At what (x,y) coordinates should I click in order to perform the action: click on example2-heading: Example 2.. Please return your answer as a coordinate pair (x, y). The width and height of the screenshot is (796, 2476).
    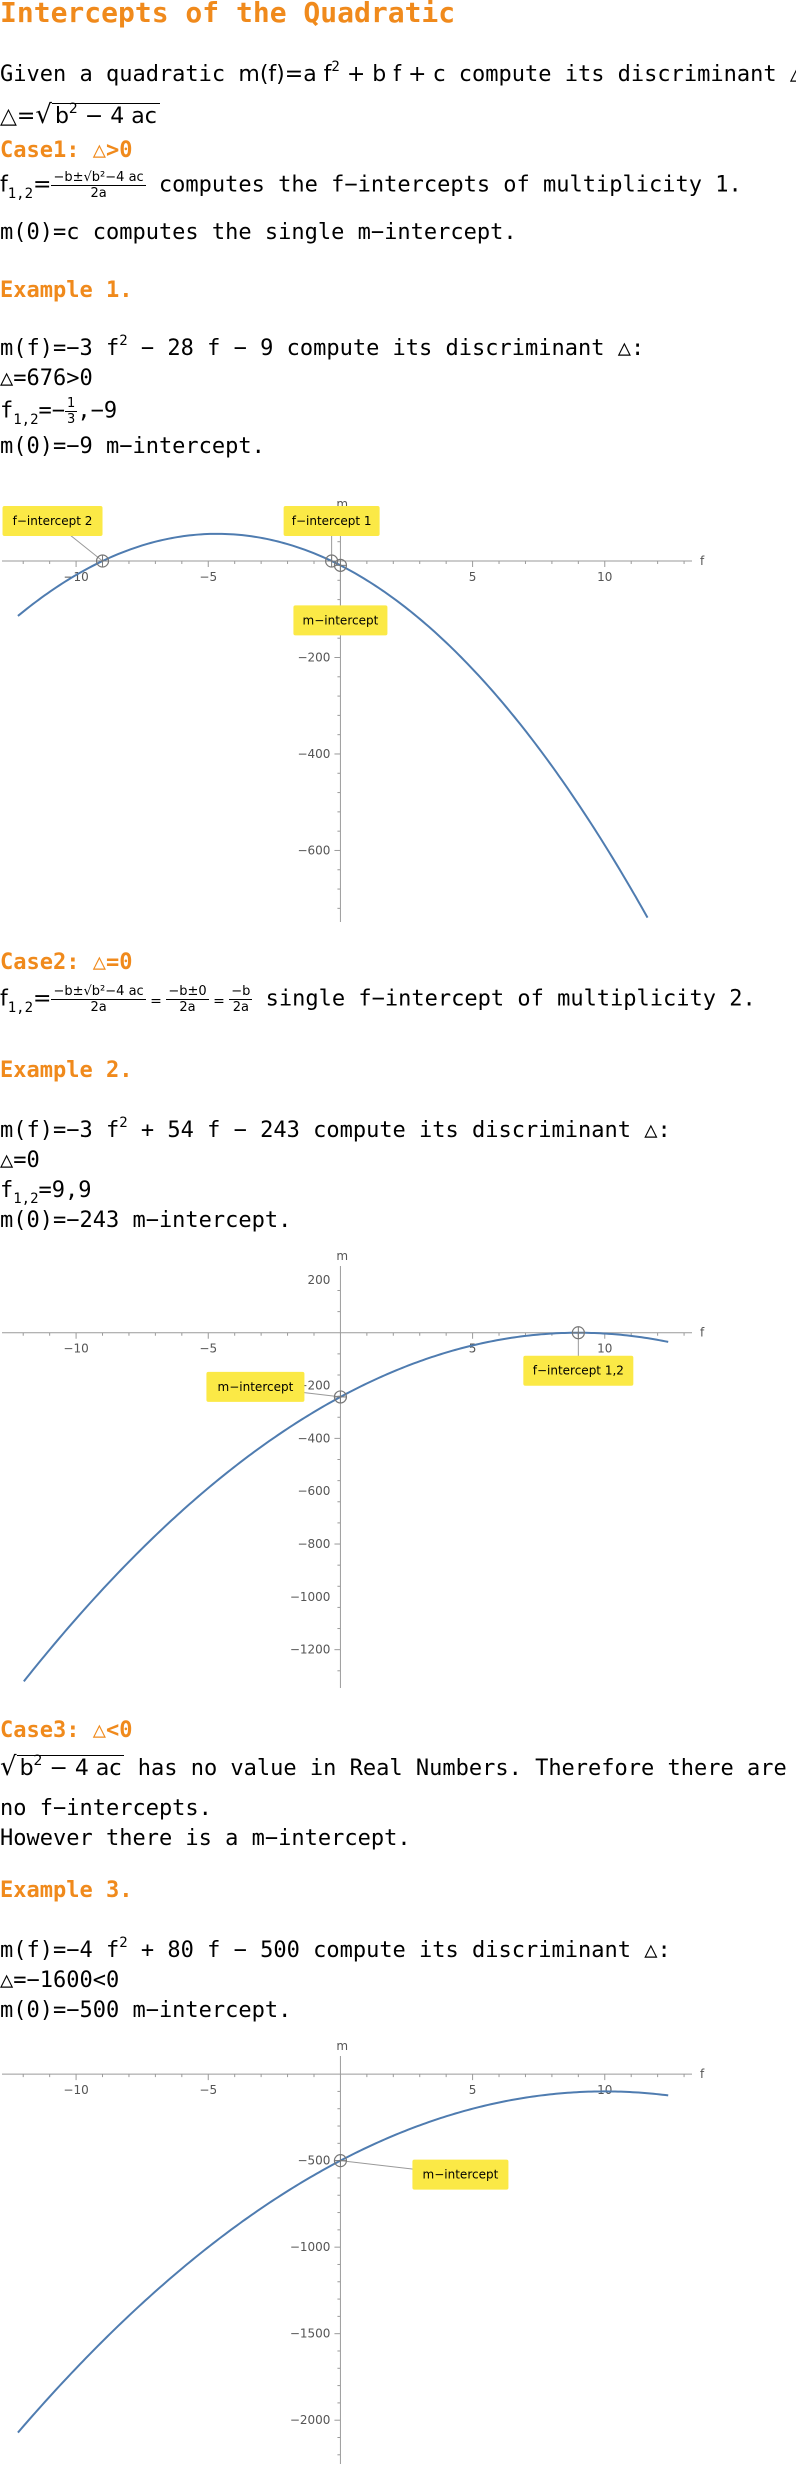
    Looking at the image, I should click on (66, 1070).